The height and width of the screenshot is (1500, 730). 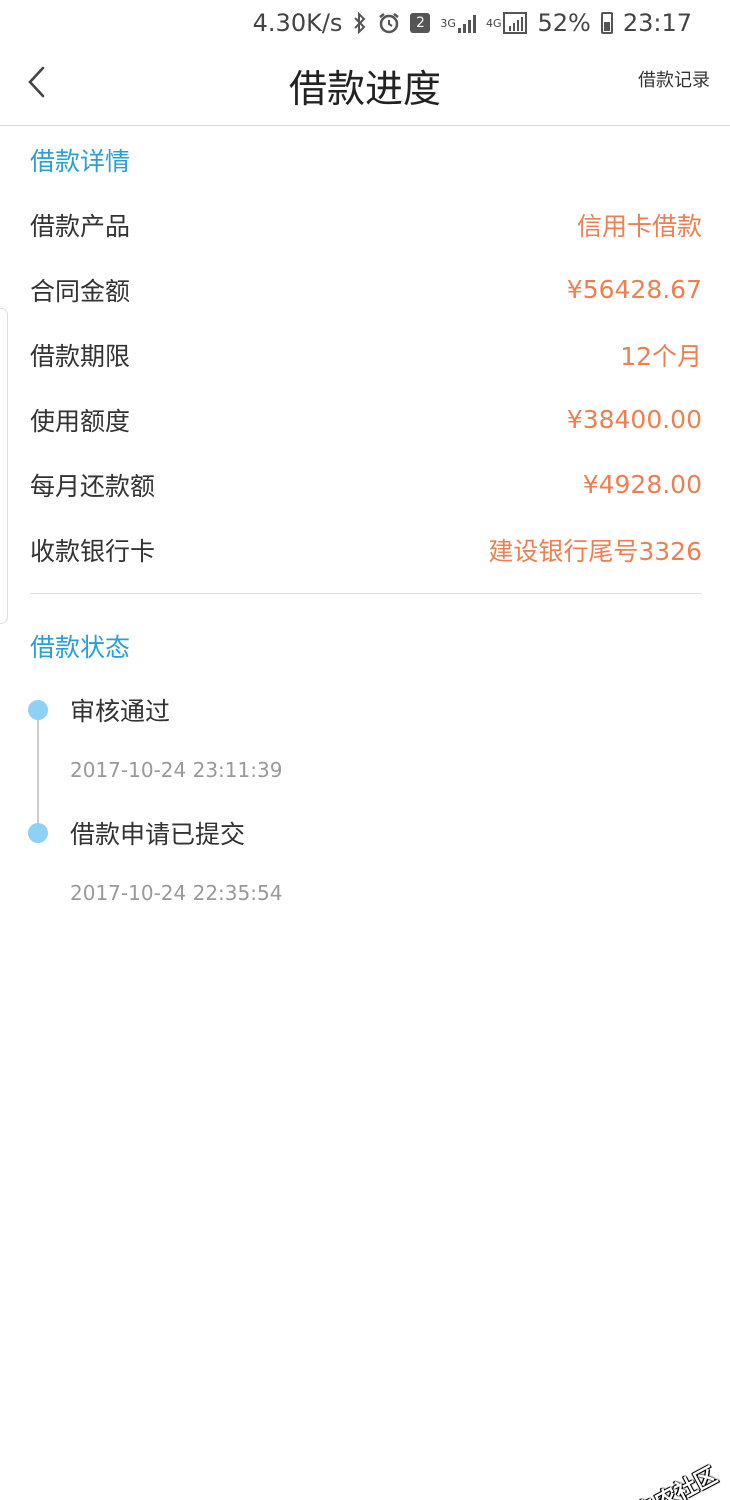 I want to click on detail-label: 合同金额, so click(x=80, y=291).